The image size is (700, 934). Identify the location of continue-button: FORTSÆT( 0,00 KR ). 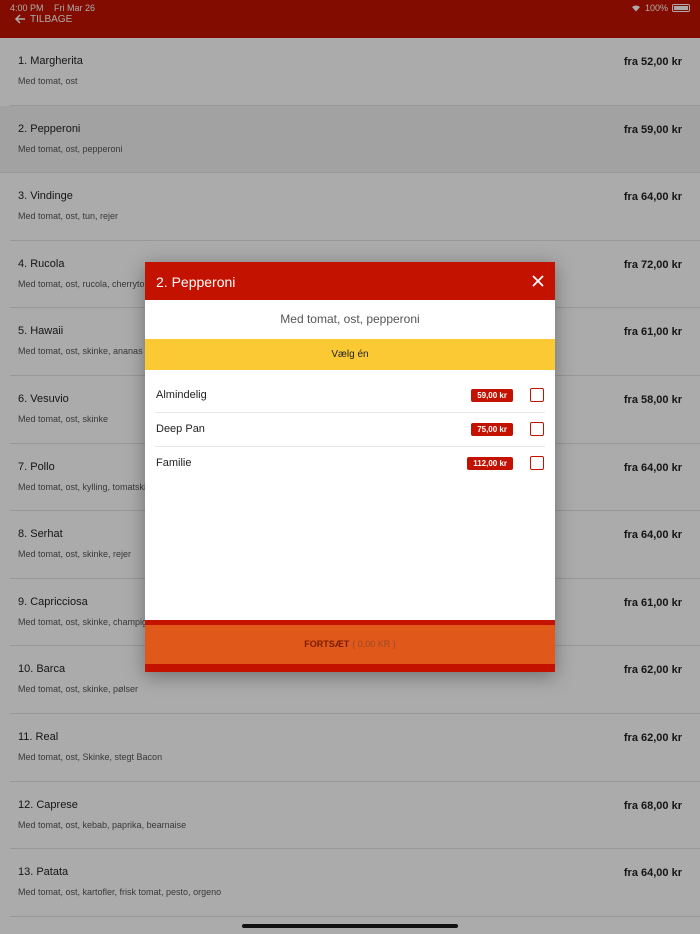
(350, 644).